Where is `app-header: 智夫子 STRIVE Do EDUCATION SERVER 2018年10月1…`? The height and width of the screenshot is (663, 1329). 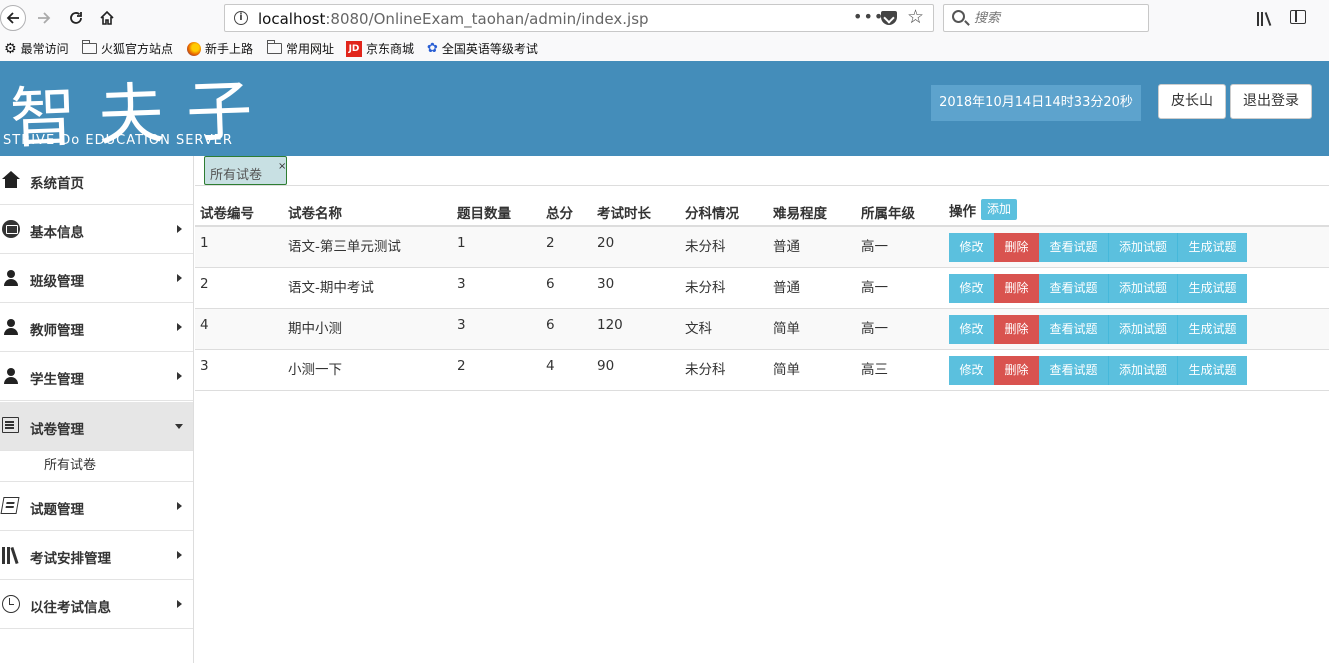 app-header: 智夫子 STRIVE Do EDUCATION SERVER 2018年10月1… is located at coordinates (664, 109).